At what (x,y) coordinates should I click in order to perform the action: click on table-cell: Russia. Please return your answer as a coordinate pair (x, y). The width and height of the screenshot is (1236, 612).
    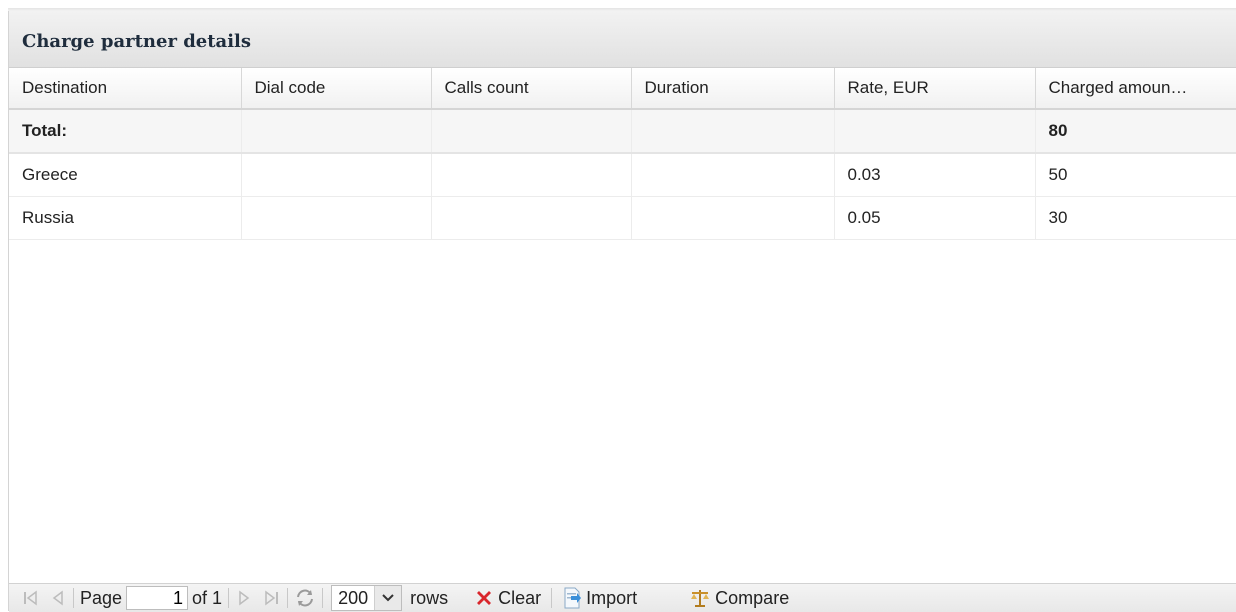
    Looking at the image, I should click on (125, 218).